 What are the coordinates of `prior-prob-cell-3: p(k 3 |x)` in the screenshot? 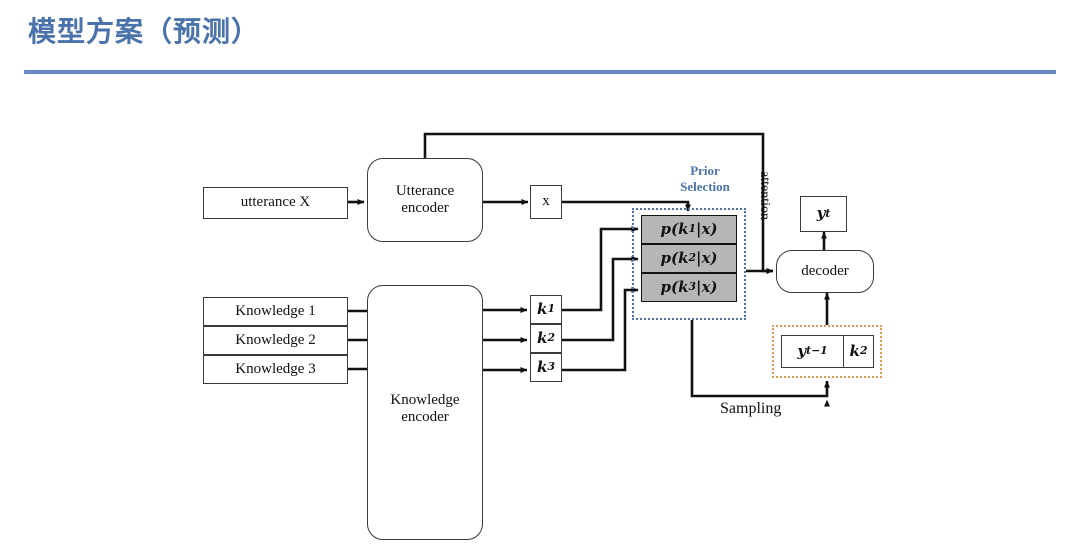 It's located at (689, 287).